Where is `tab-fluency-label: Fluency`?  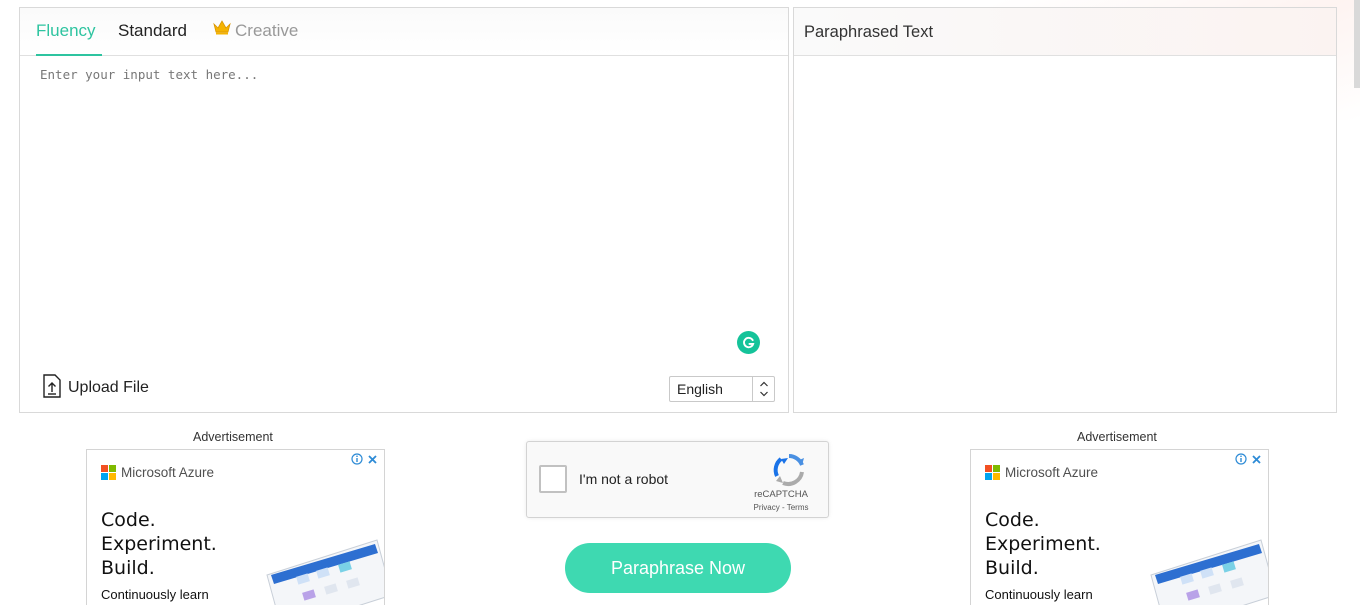 tab-fluency-label: Fluency is located at coordinates (66, 30).